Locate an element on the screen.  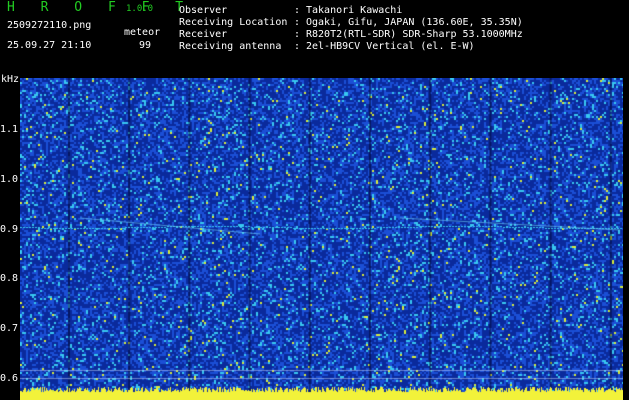
image-datetime: 25.09.27 21:10 is located at coordinates (49, 45).